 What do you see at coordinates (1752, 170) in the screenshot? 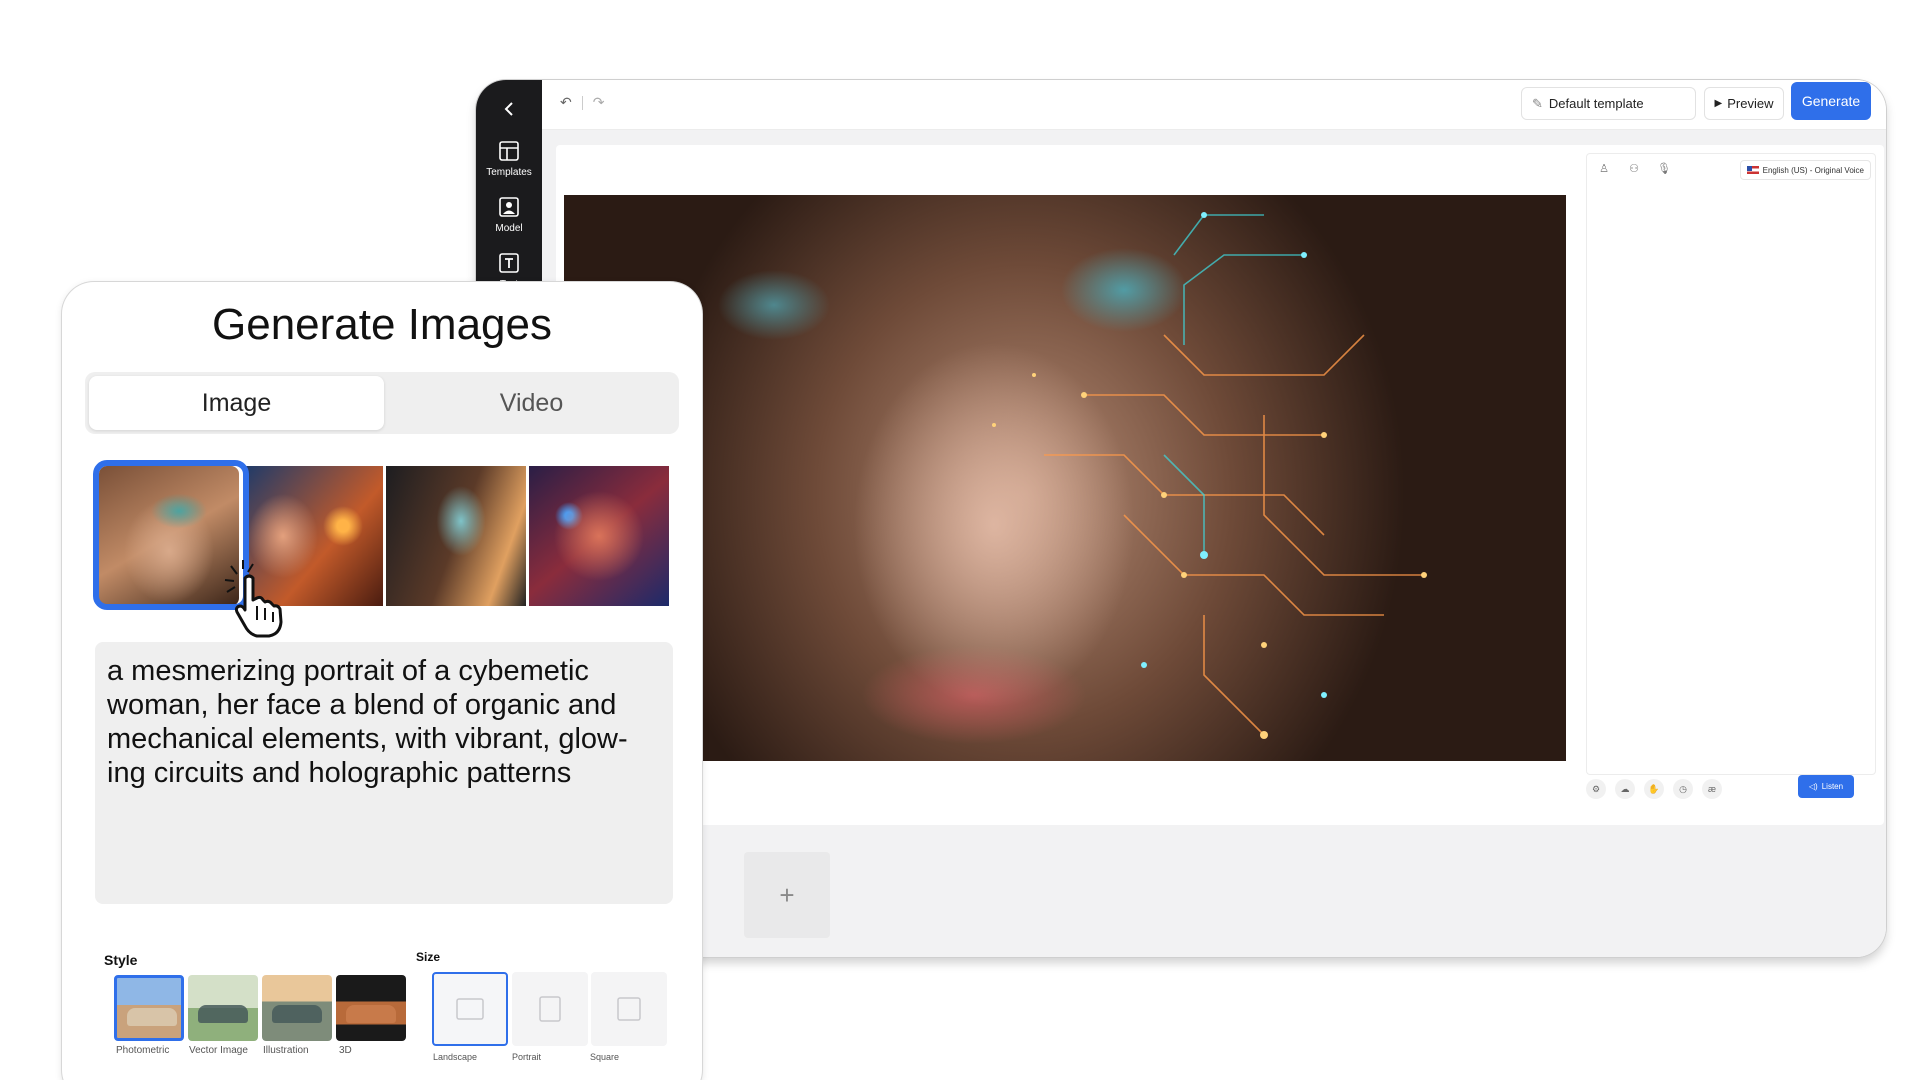
I see `us-flag-icon` at bounding box center [1752, 170].